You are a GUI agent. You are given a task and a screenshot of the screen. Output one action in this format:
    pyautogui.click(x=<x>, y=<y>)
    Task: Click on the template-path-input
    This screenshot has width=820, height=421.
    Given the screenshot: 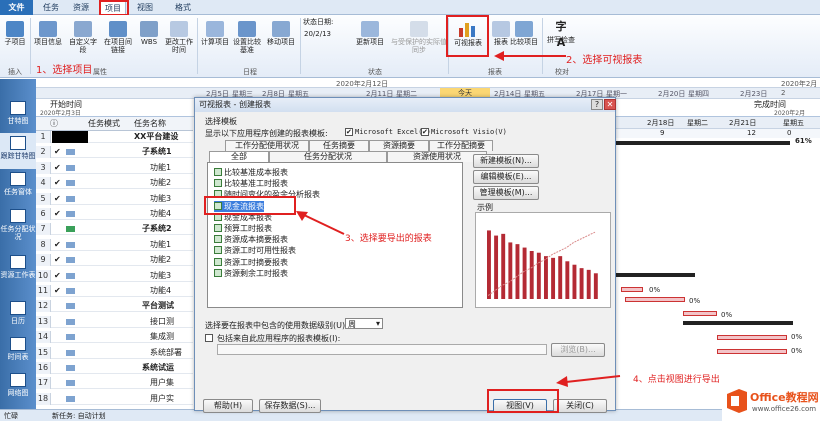 What is the action you would take?
    pyautogui.click(x=382, y=349)
    